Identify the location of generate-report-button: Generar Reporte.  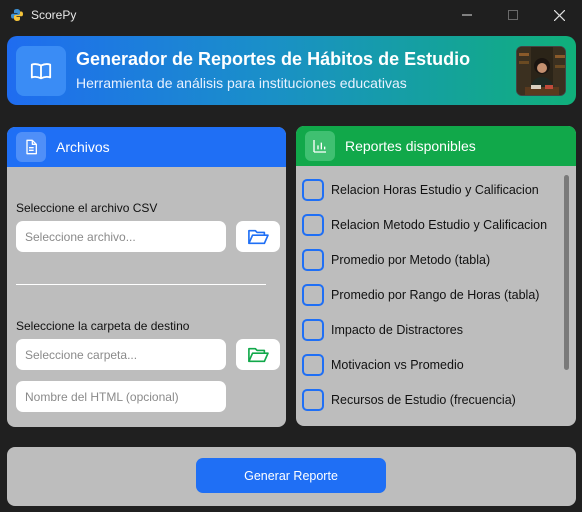
(291, 475).